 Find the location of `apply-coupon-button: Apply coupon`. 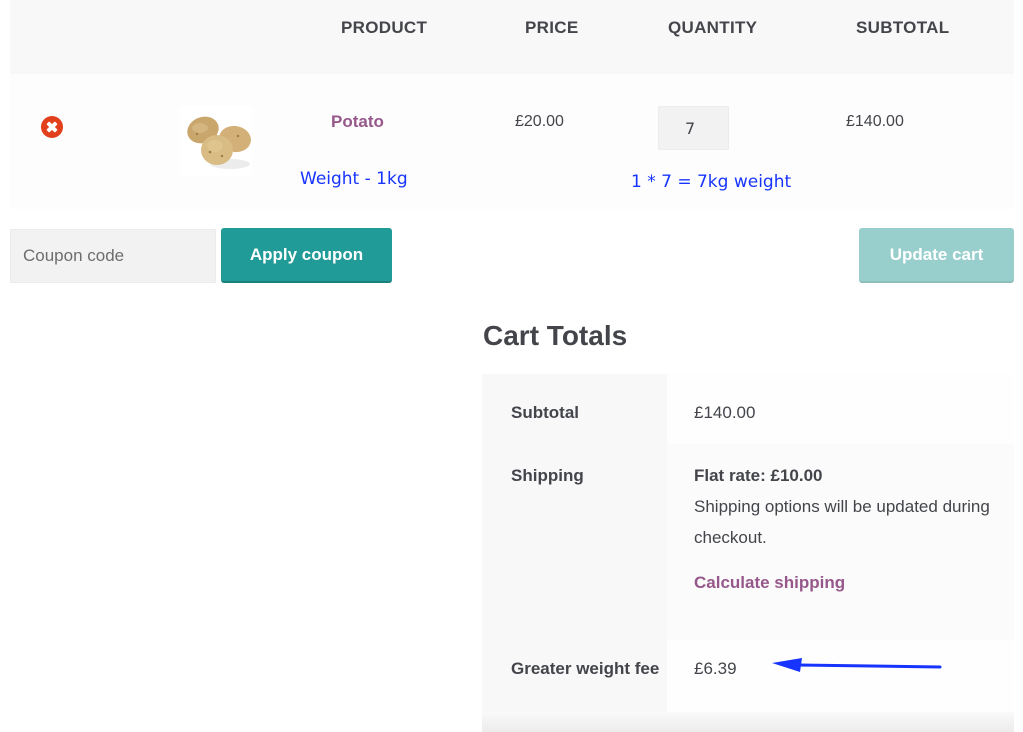

apply-coupon-button: Apply coupon is located at coordinates (306, 255).